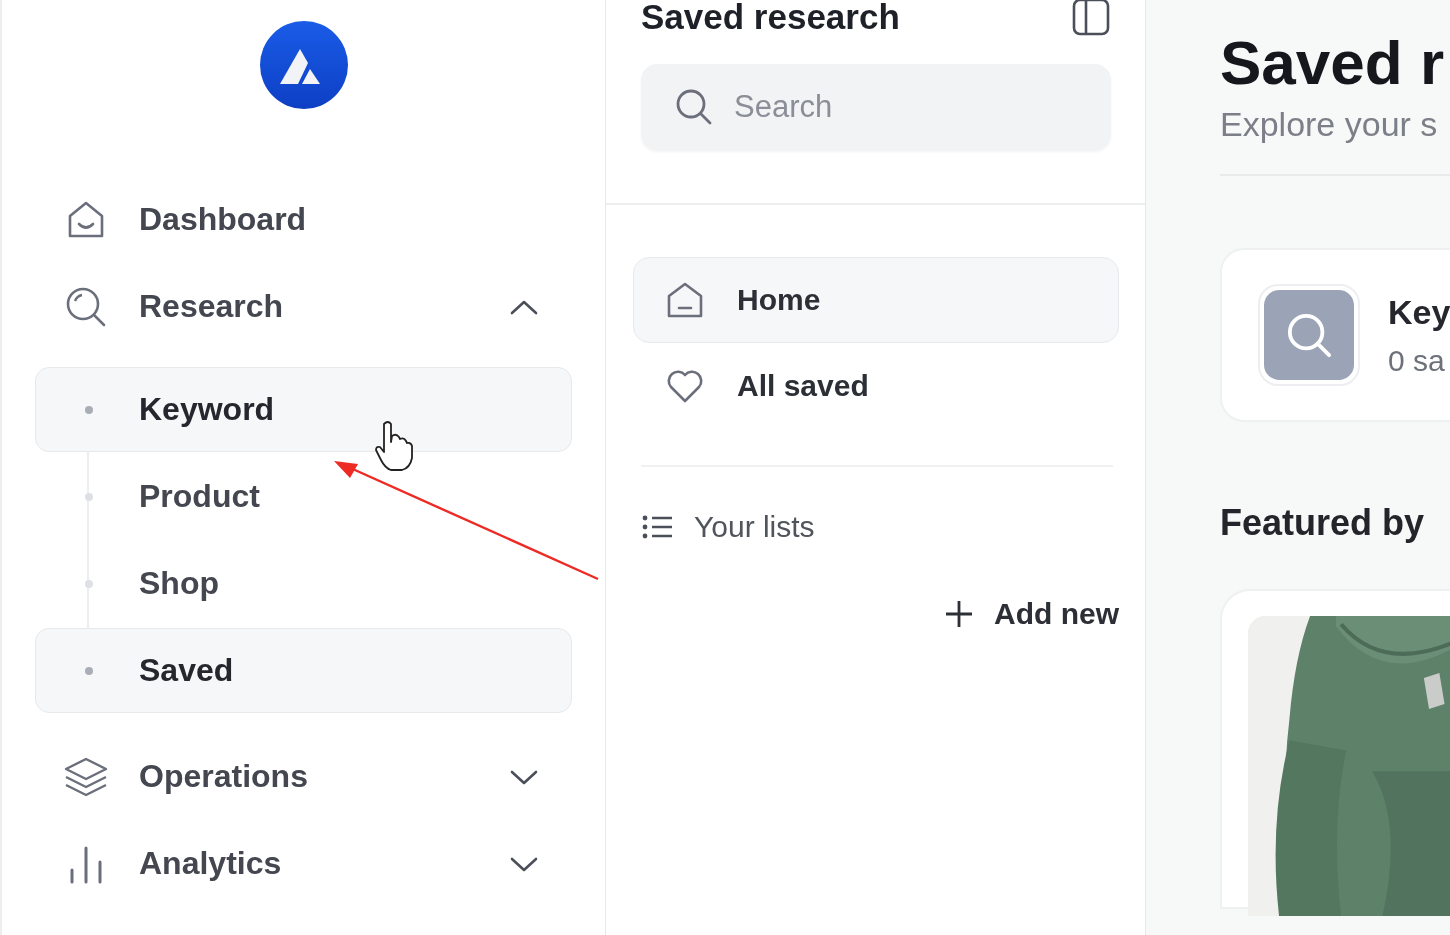 Image resolution: width=1450 pixels, height=935 pixels. I want to click on chevron-up-icon, so click(524, 306).